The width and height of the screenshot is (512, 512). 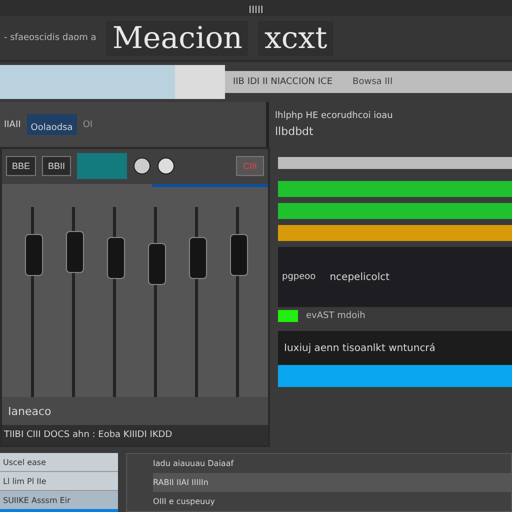 I want to click on app-title-suffix: xcxt, so click(x=296, y=38).